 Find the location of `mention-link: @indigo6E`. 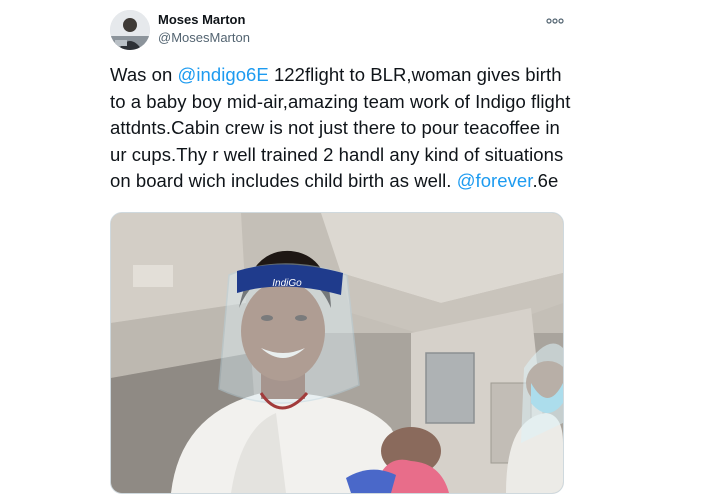

mention-link: @indigo6E is located at coordinates (223, 74).